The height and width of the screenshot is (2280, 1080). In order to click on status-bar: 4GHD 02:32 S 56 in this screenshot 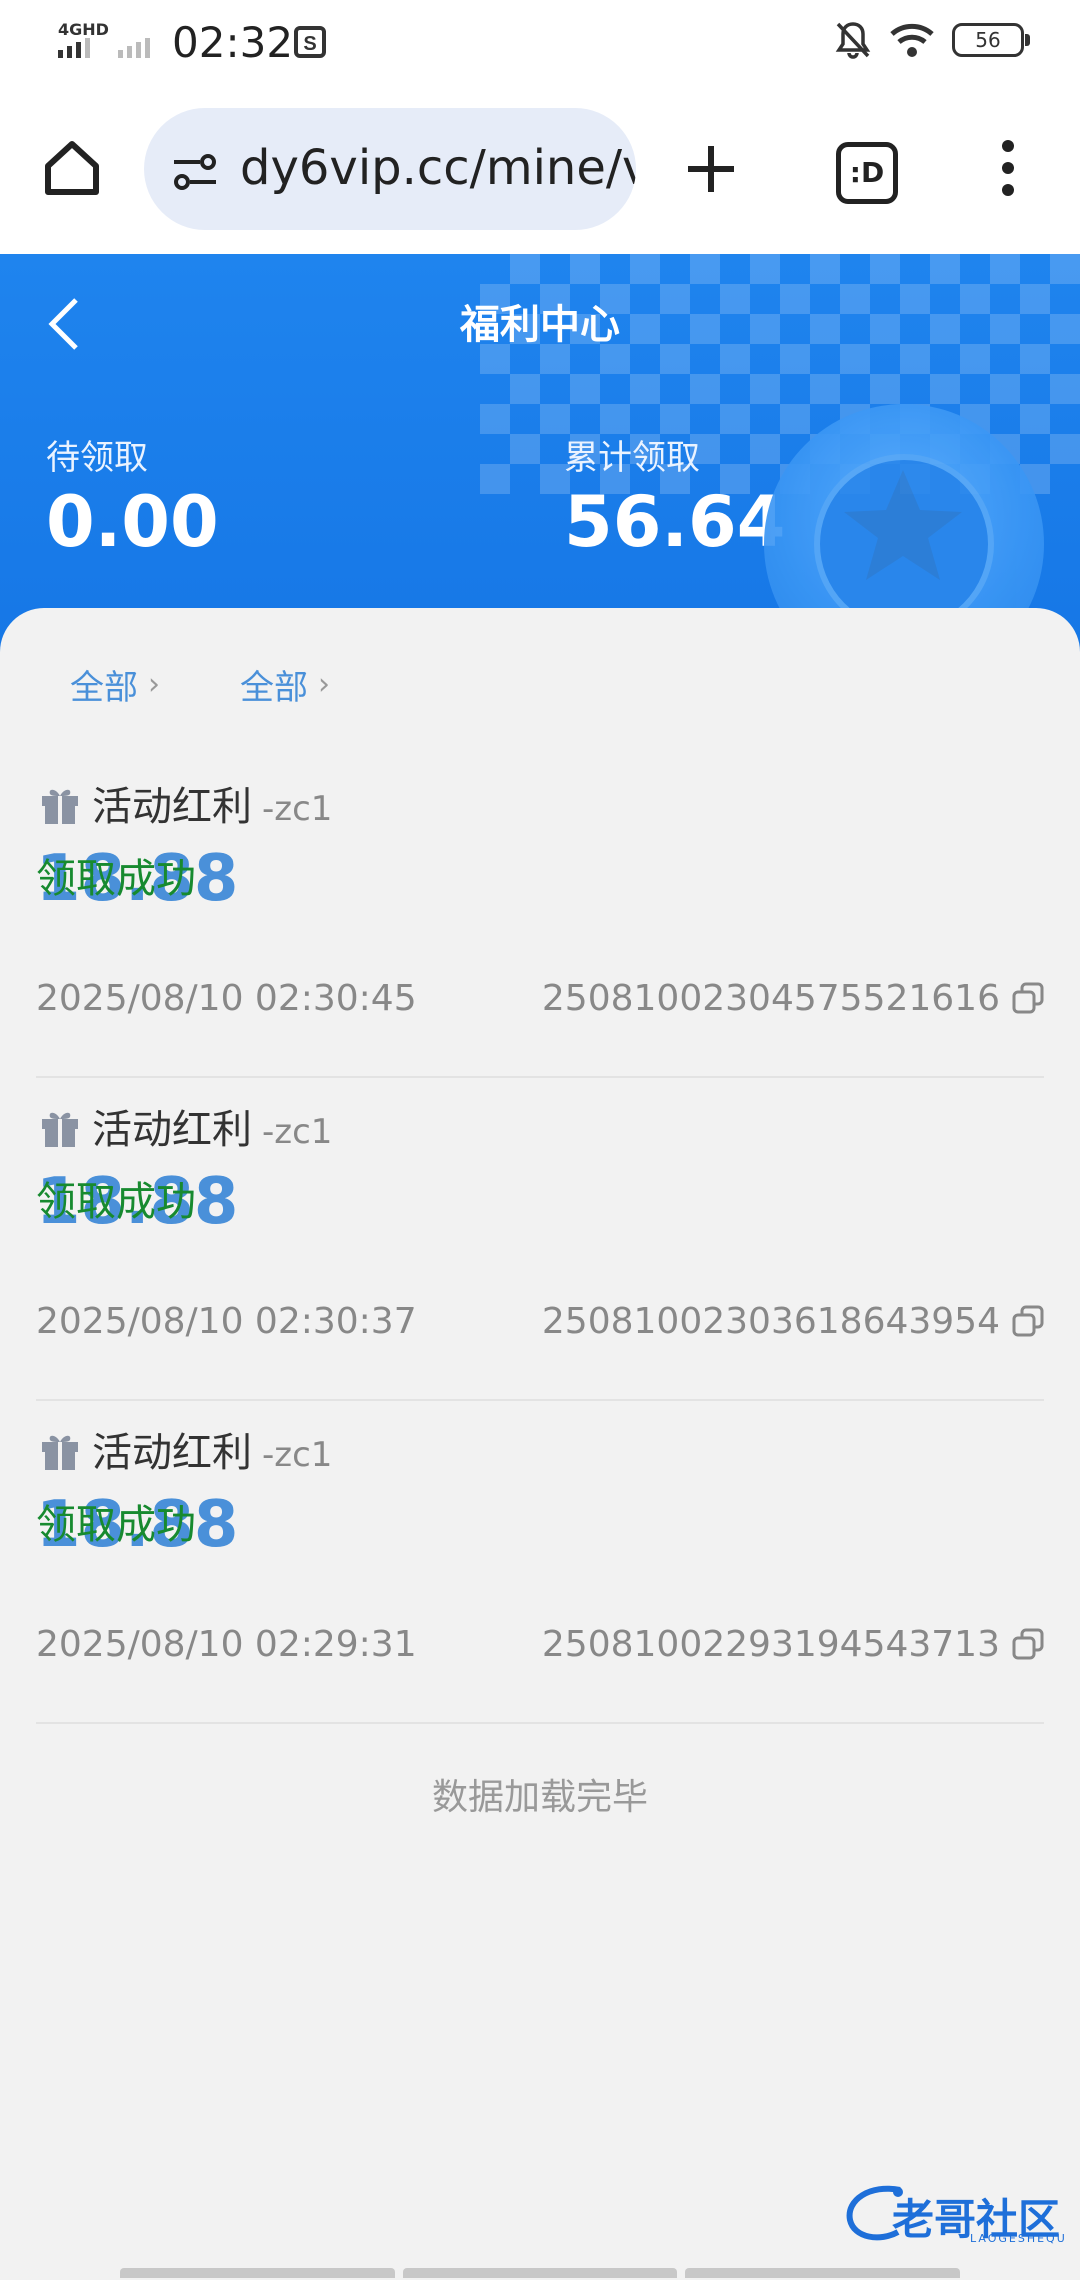, I will do `click(540, 42)`.